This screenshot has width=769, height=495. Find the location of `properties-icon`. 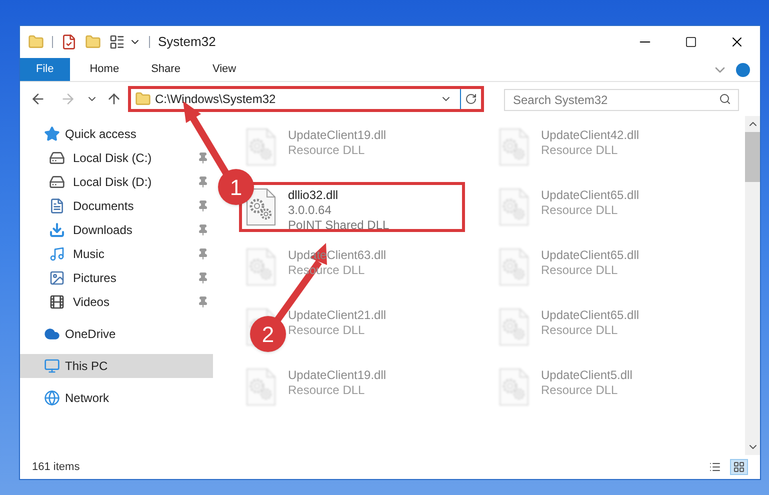

properties-icon is located at coordinates (69, 42).